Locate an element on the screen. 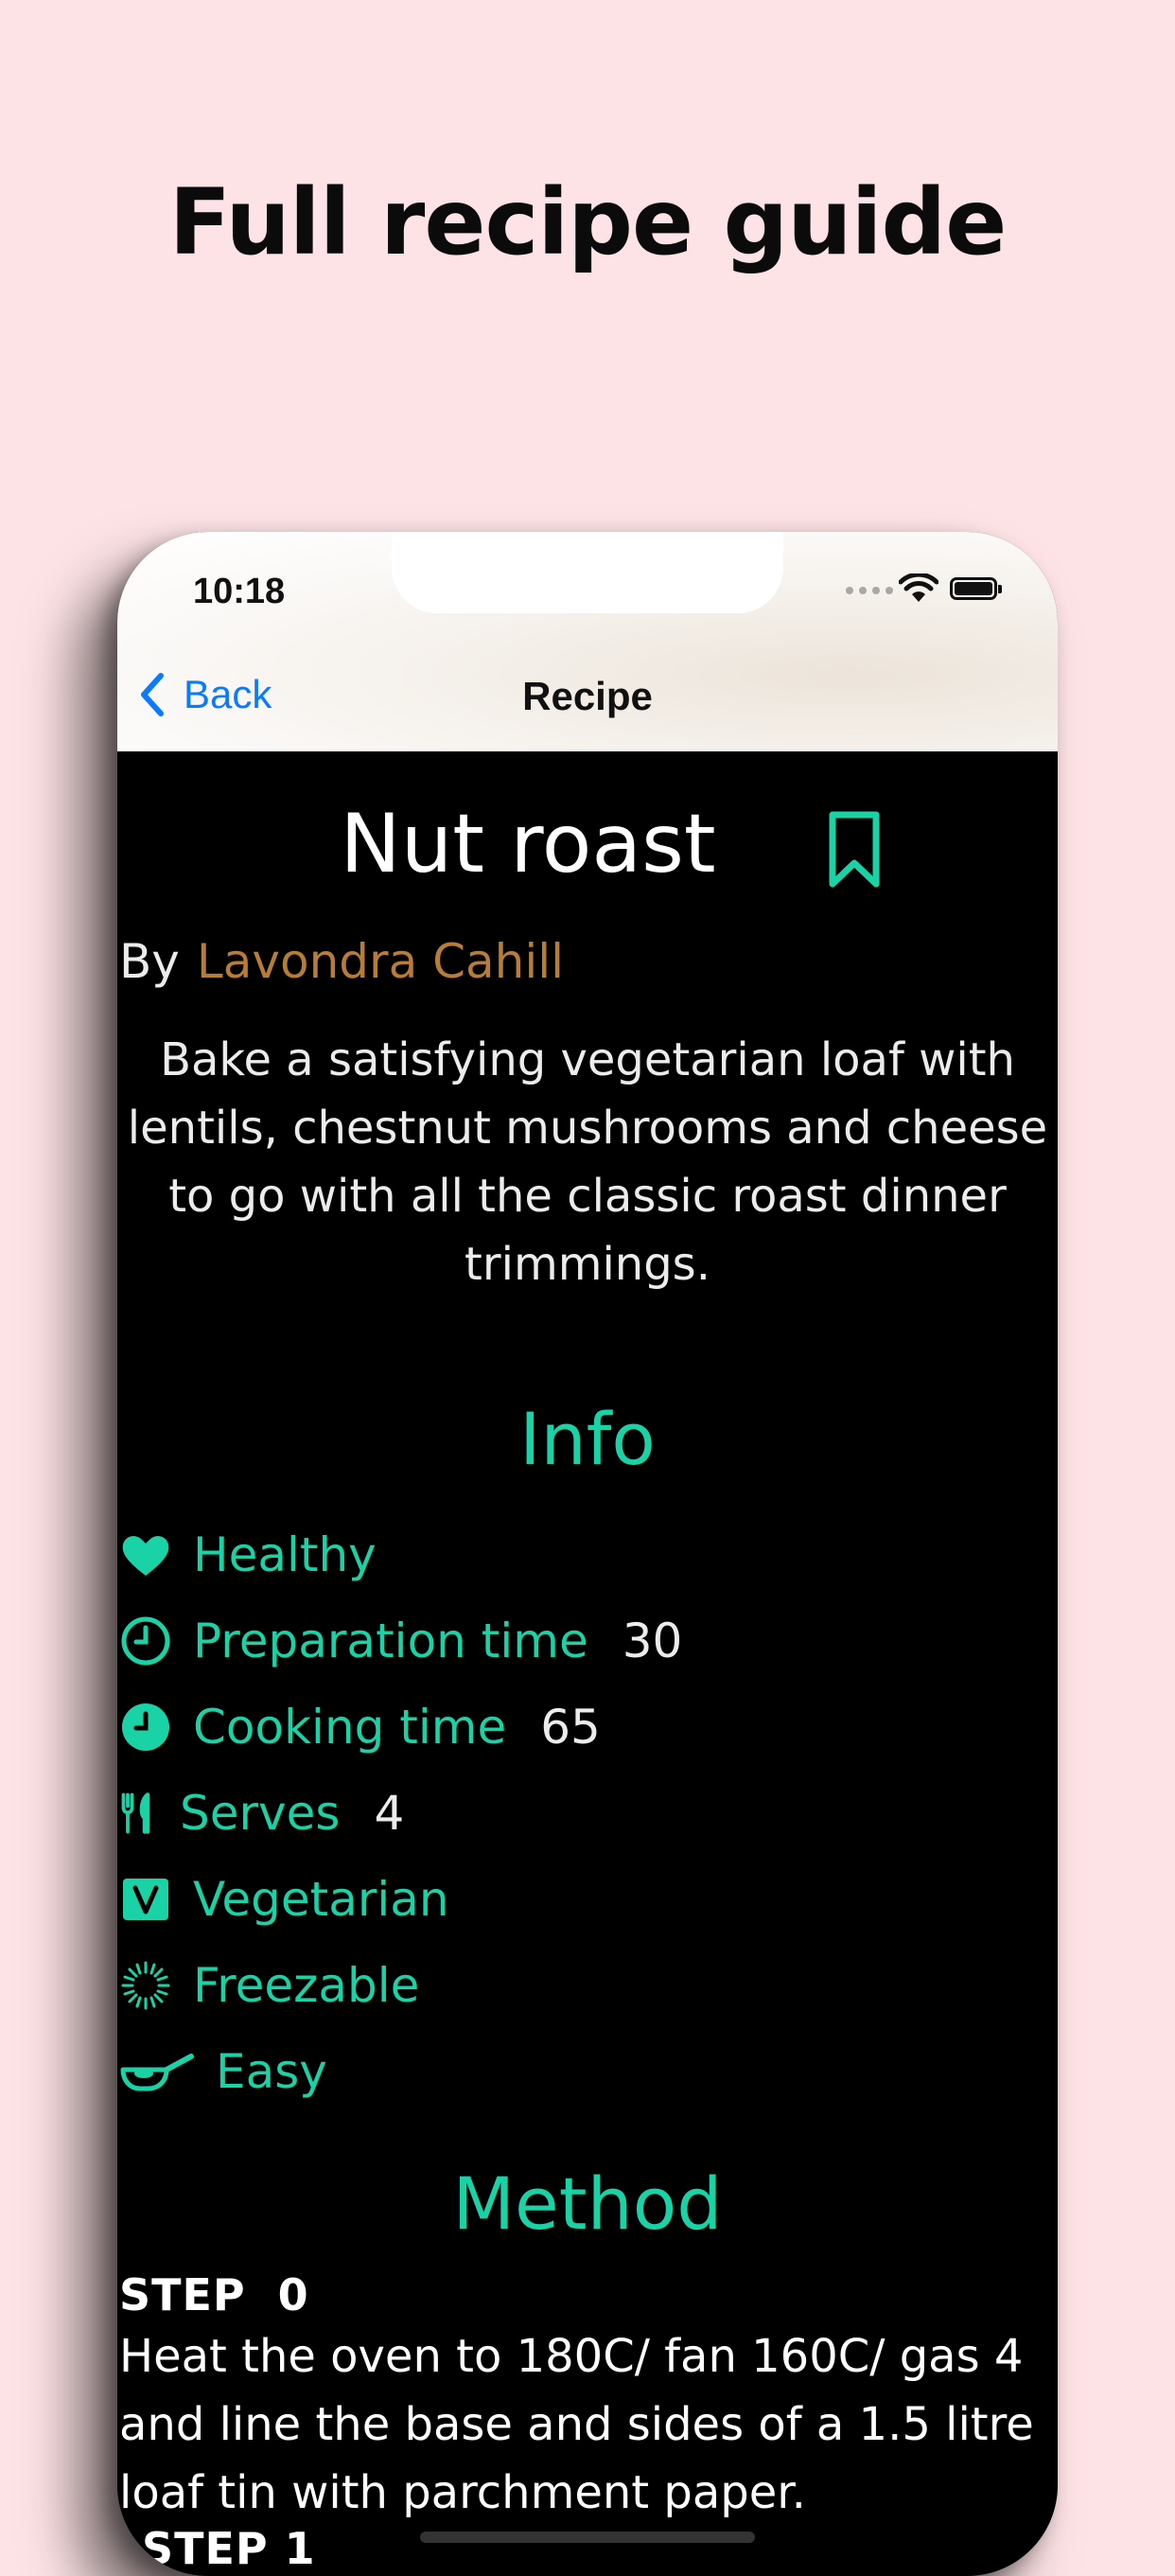 The image size is (1175, 2576). method-heading: Method is located at coordinates (587, 2203).